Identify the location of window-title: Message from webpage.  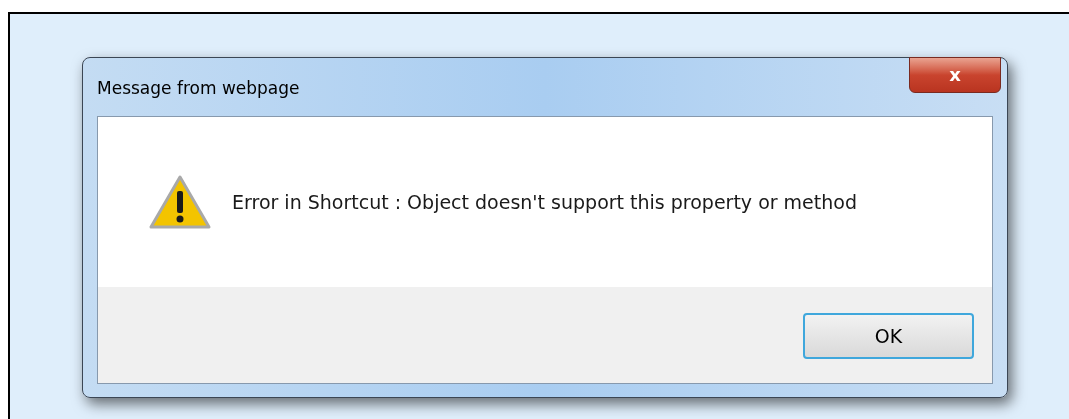
(198, 89).